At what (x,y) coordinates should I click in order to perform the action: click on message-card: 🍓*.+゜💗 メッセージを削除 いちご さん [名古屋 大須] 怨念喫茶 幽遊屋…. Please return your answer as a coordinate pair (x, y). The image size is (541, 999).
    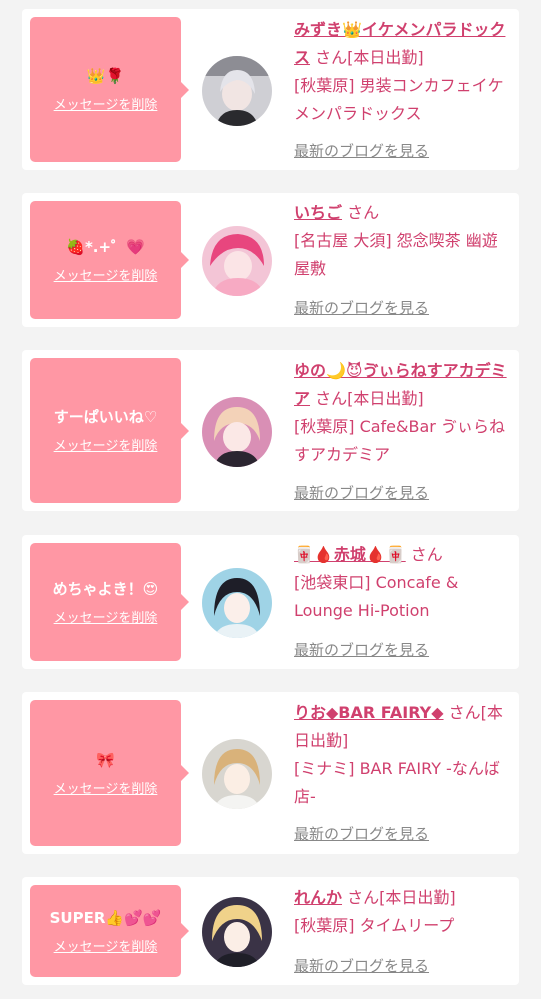
    Looking at the image, I should click on (270, 260).